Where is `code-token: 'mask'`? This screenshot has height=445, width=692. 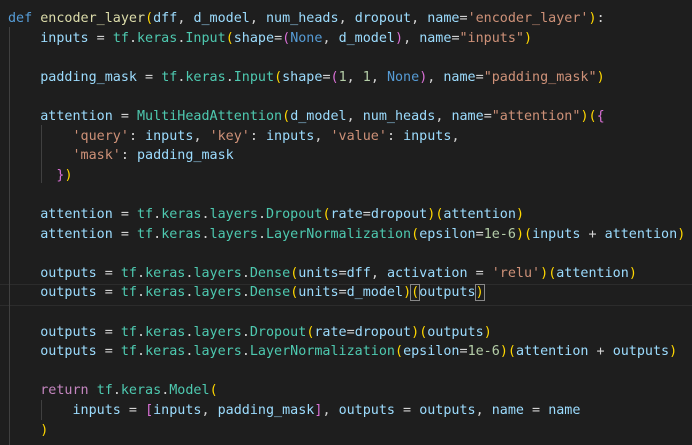
code-token: 'mask' is located at coordinates (96, 156).